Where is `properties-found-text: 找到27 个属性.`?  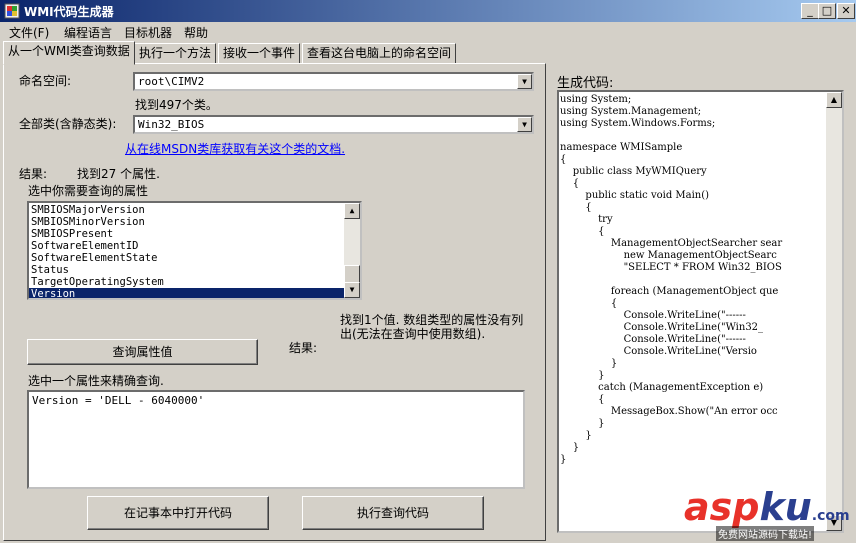 properties-found-text: 找到27 个属性. is located at coordinates (118, 174).